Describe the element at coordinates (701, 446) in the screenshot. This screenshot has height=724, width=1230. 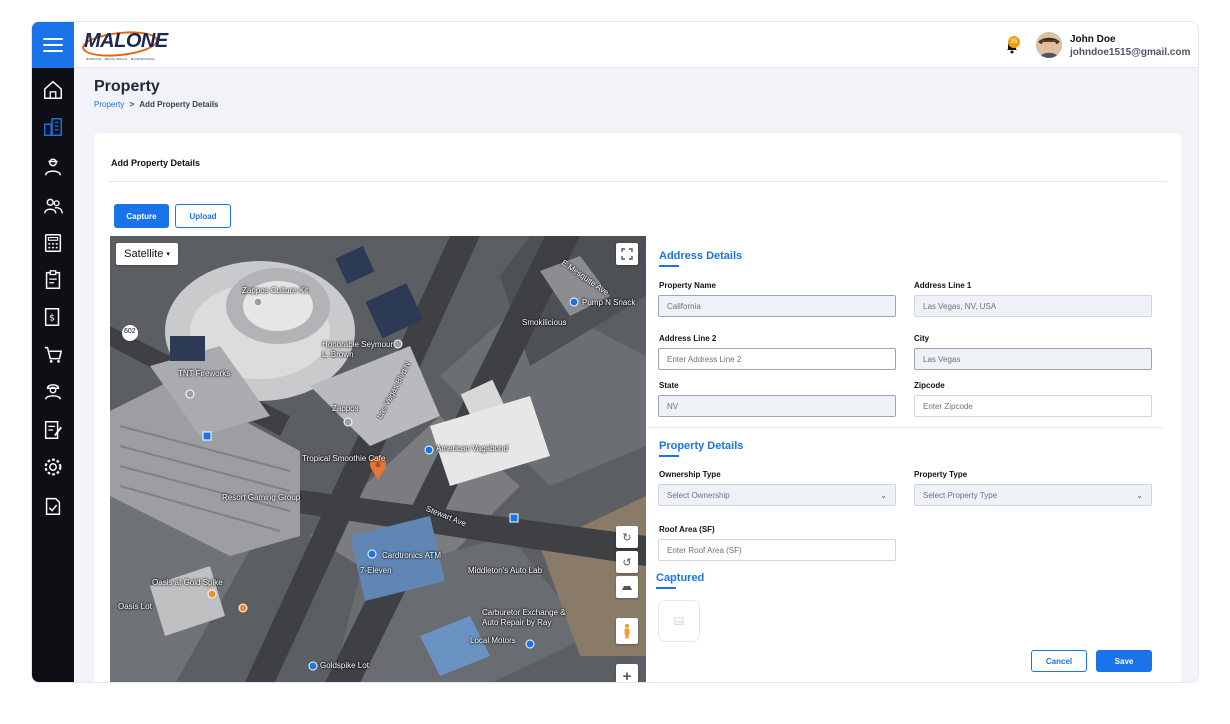
I see `property-details-title: Property Details` at that location.